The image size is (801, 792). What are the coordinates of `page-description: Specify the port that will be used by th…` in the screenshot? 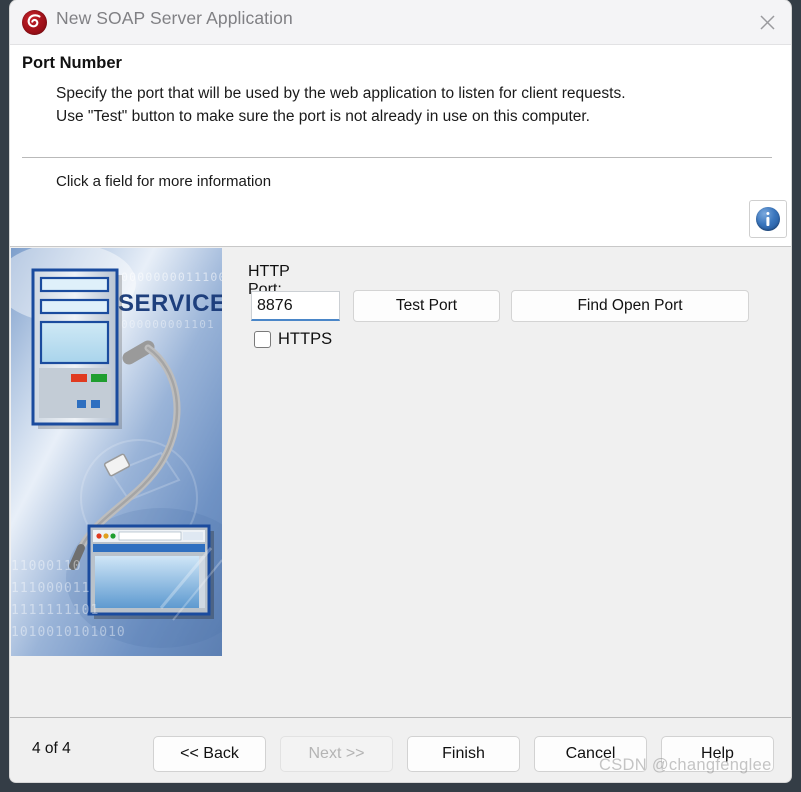 It's located at (406, 105).